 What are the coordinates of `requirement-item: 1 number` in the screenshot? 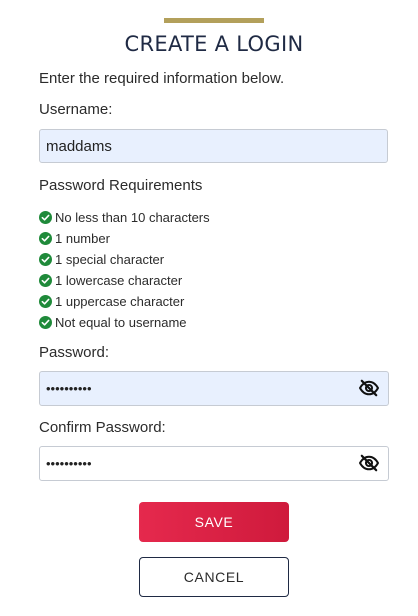 It's located at (124, 238).